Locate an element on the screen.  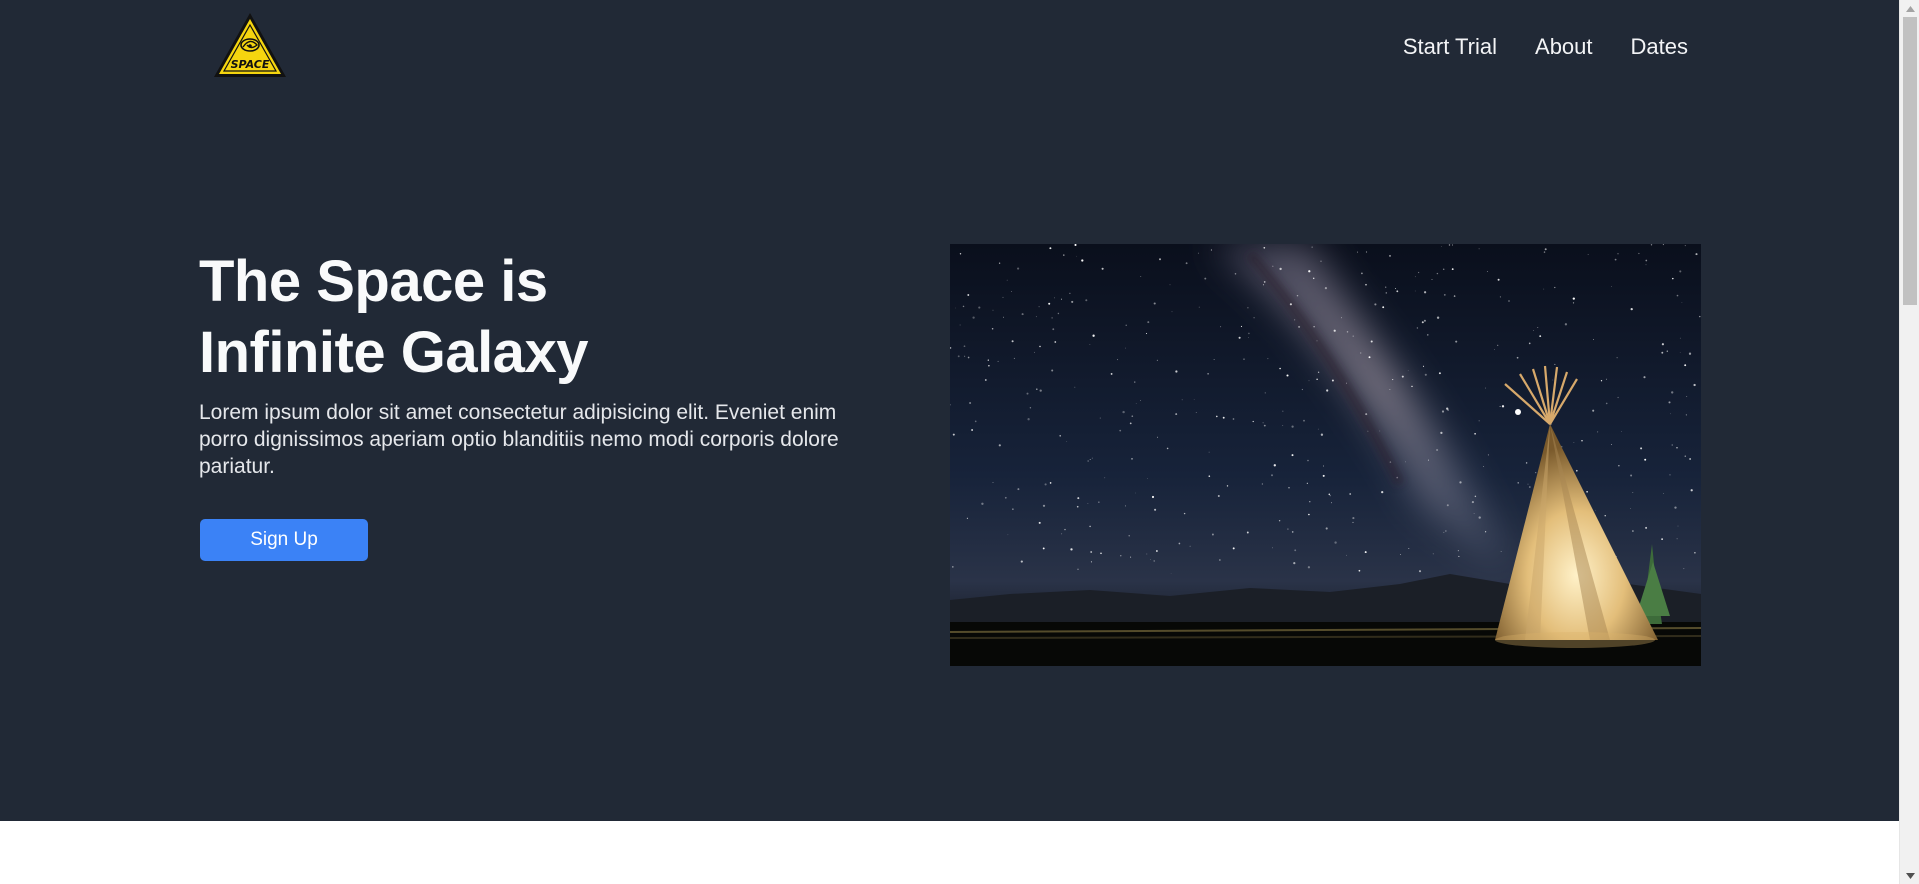
scrollbar is located at coordinates (1909, 442).